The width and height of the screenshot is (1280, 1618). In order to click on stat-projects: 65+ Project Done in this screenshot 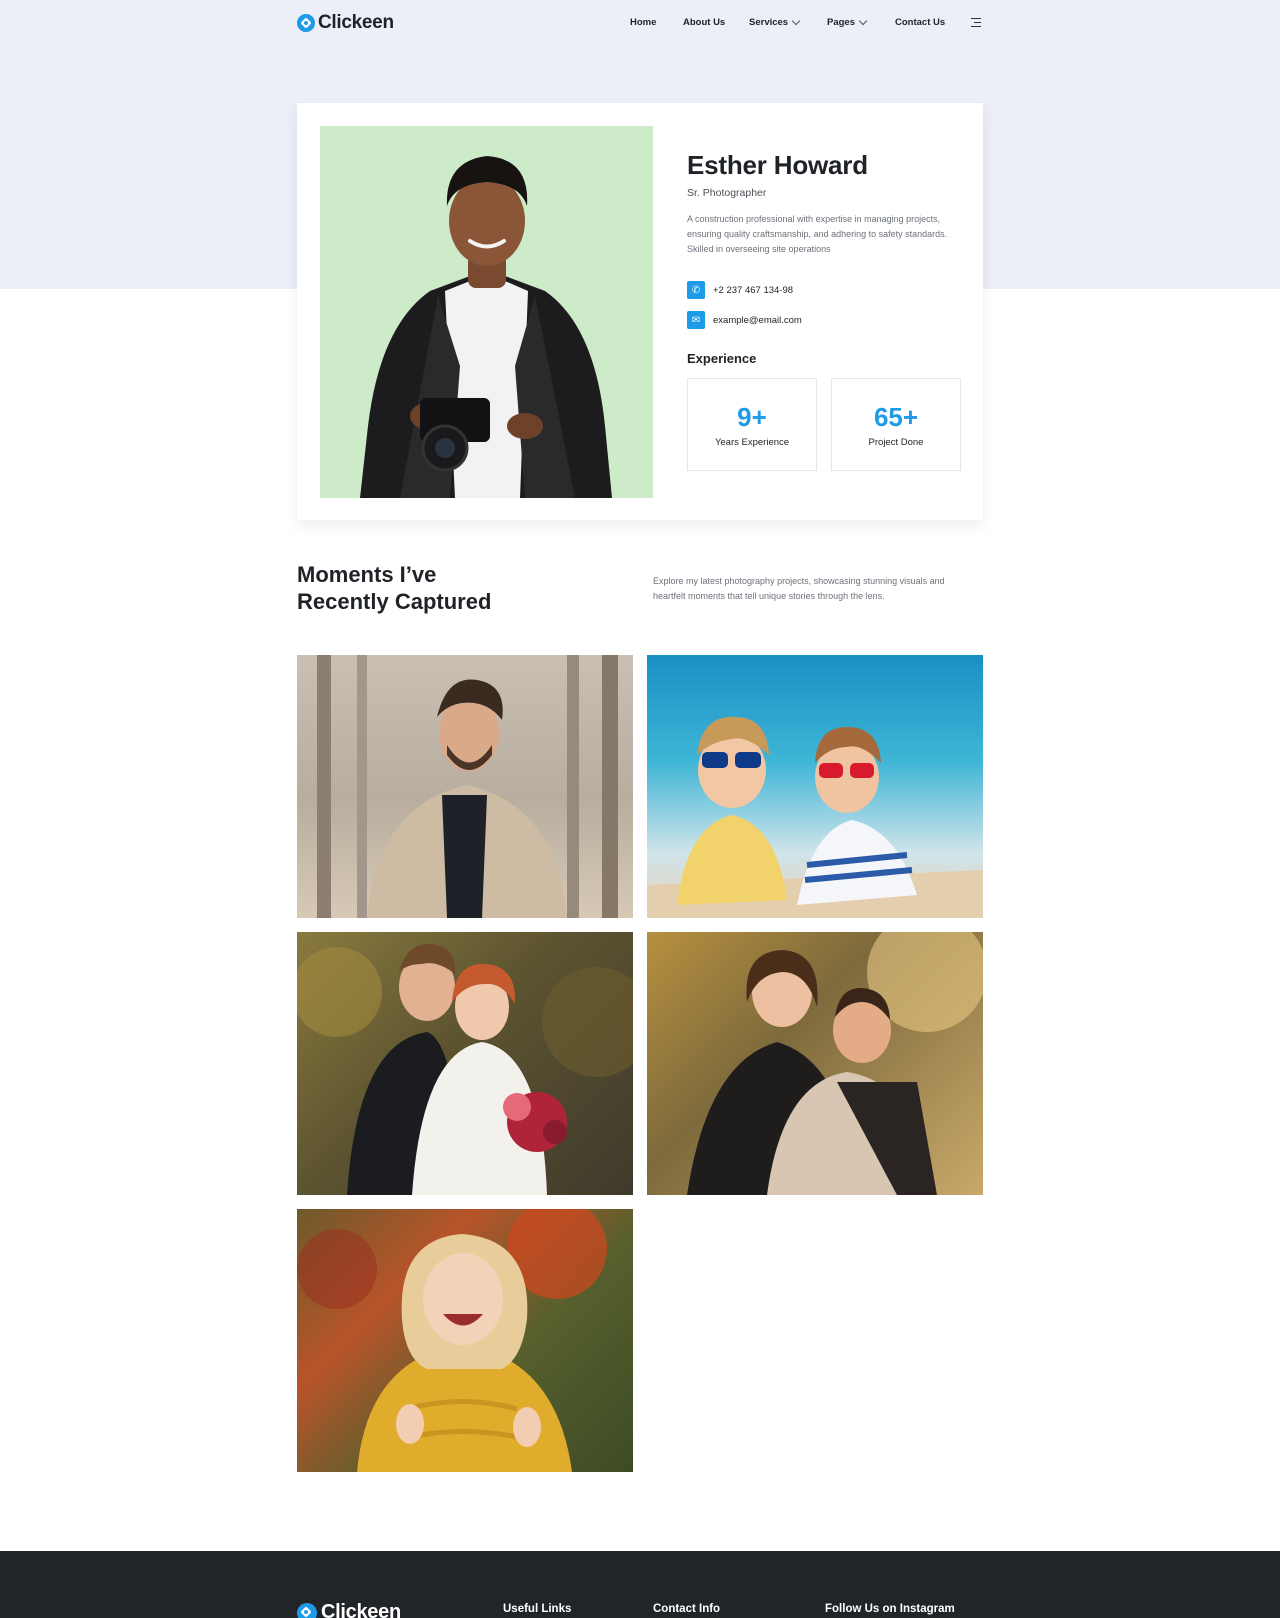, I will do `click(896, 424)`.